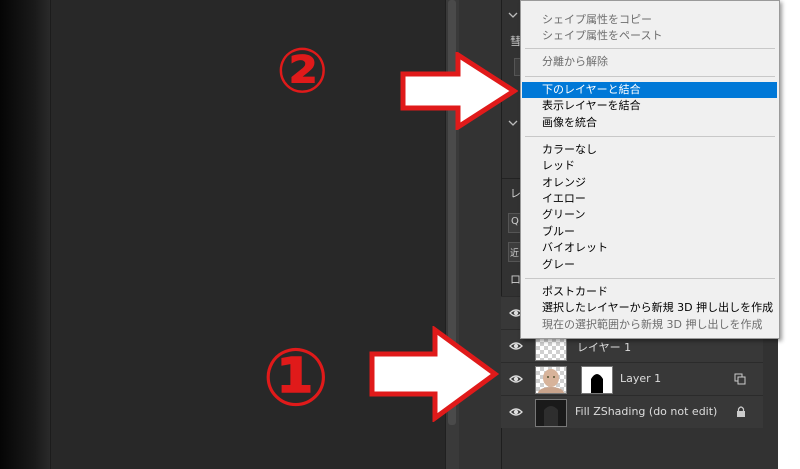 Image resolution: width=800 pixels, height=469 pixels. Describe the element at coordinates (649, 325) in the screenshot. I see `menu-item-3d-extrusion-from-selection: 現在の選択範囲から新規 3D 押し出しを作成` at that location.